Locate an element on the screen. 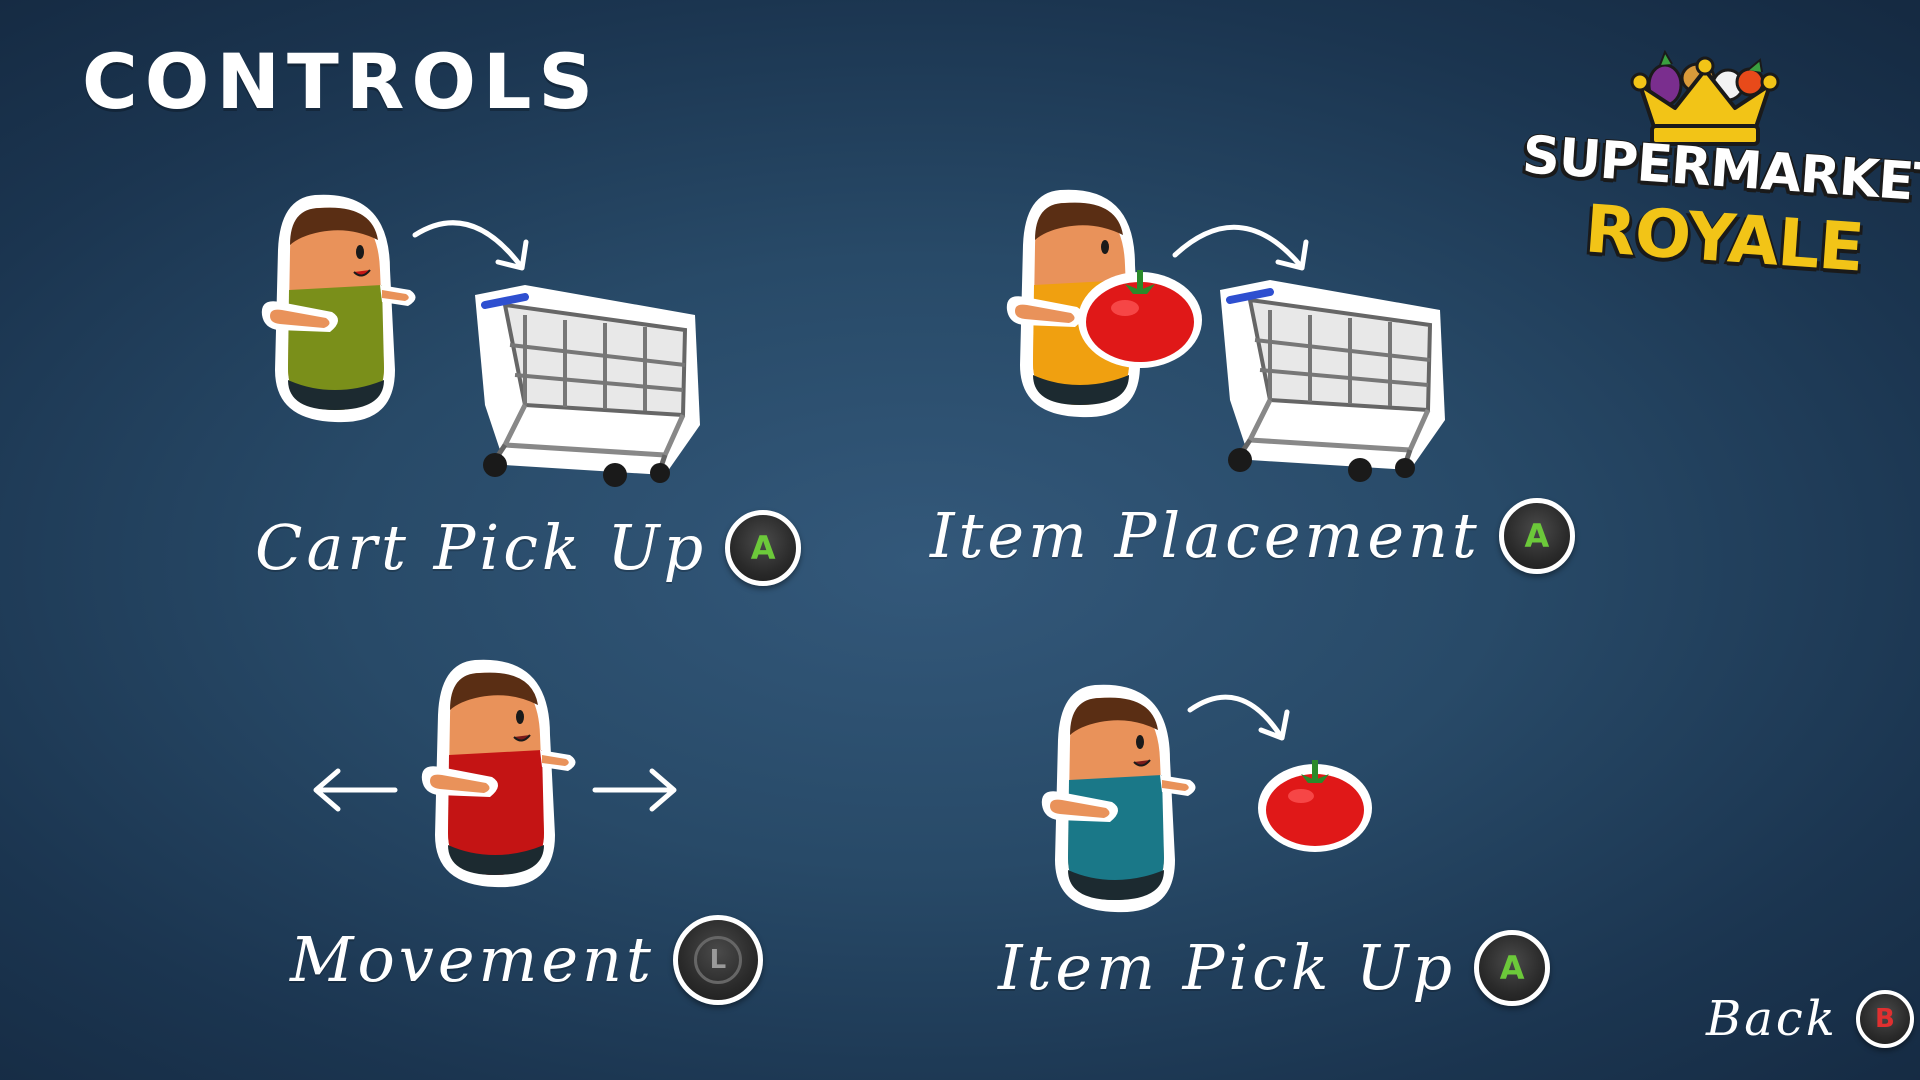 The image size is (1920, 1080). control-item-placement: Item Placement A is located at coordinates (1252, 390).